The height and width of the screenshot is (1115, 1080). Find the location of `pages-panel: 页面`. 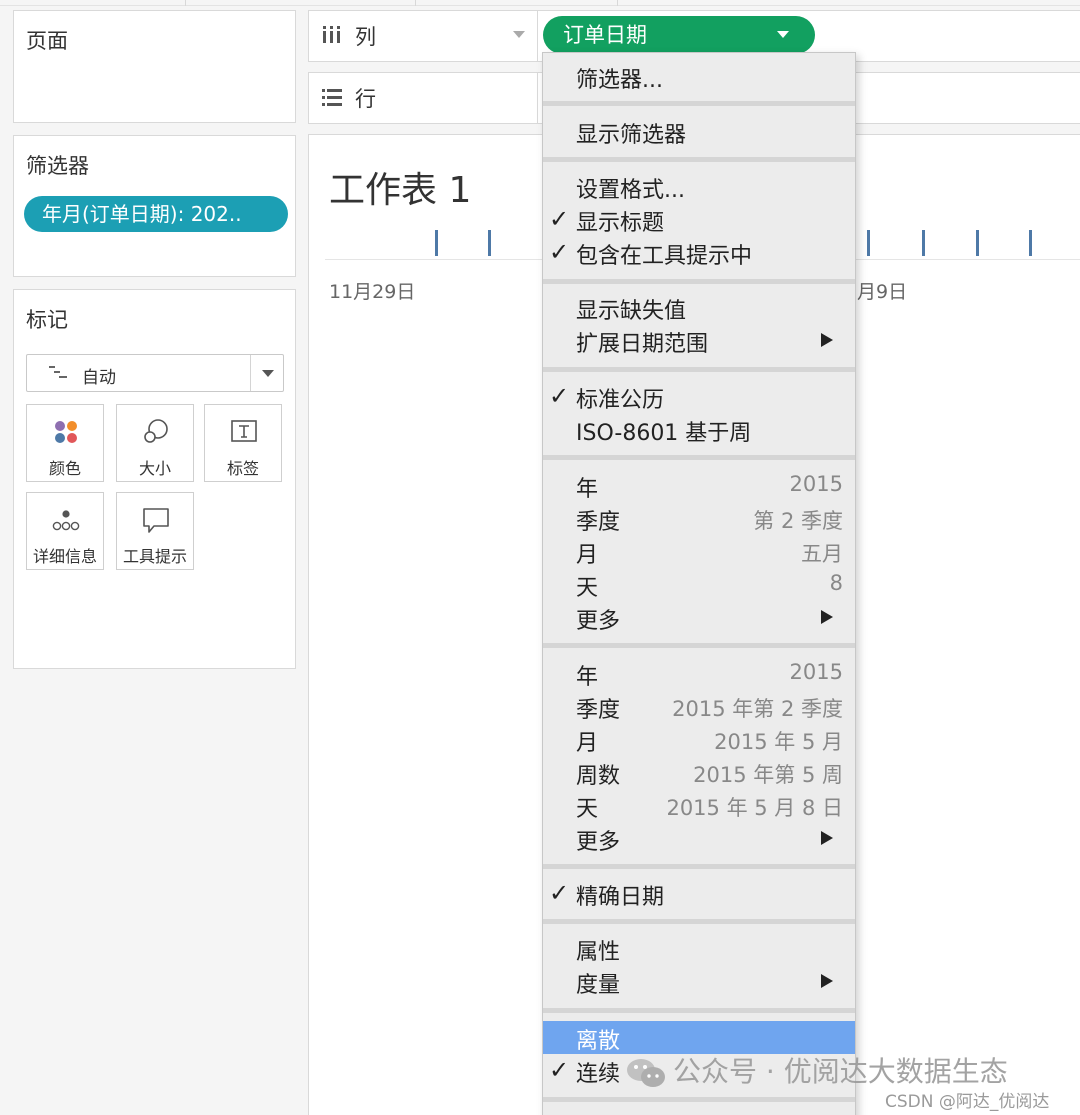

pages-panel: 页面 is located at coordinates (154, 66).